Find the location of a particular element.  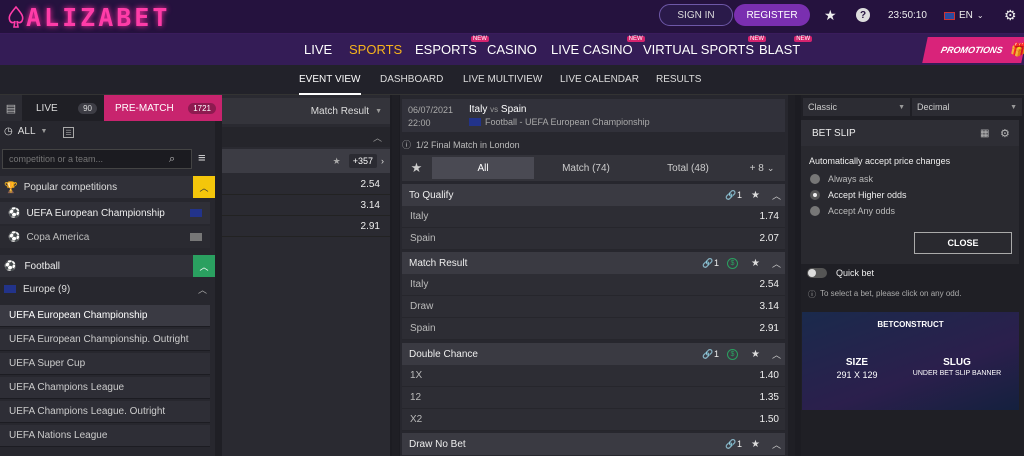

search-box: ⌕ is located at coordinates (97, 159).